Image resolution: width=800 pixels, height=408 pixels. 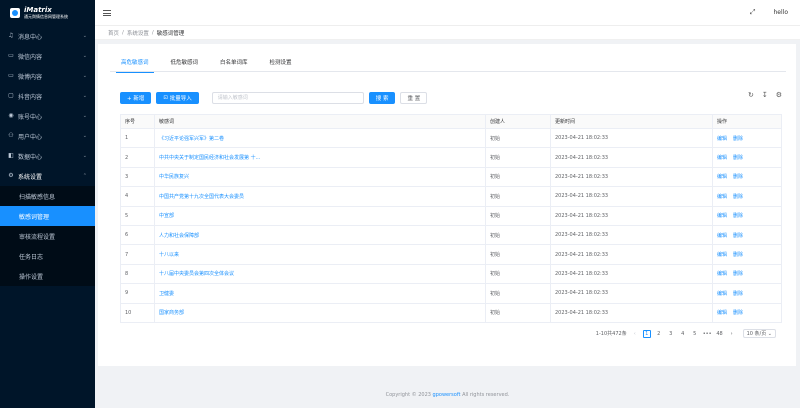 I want to click on sidebar-subitem-operation: 操作设置, so click(x=47, y=276).